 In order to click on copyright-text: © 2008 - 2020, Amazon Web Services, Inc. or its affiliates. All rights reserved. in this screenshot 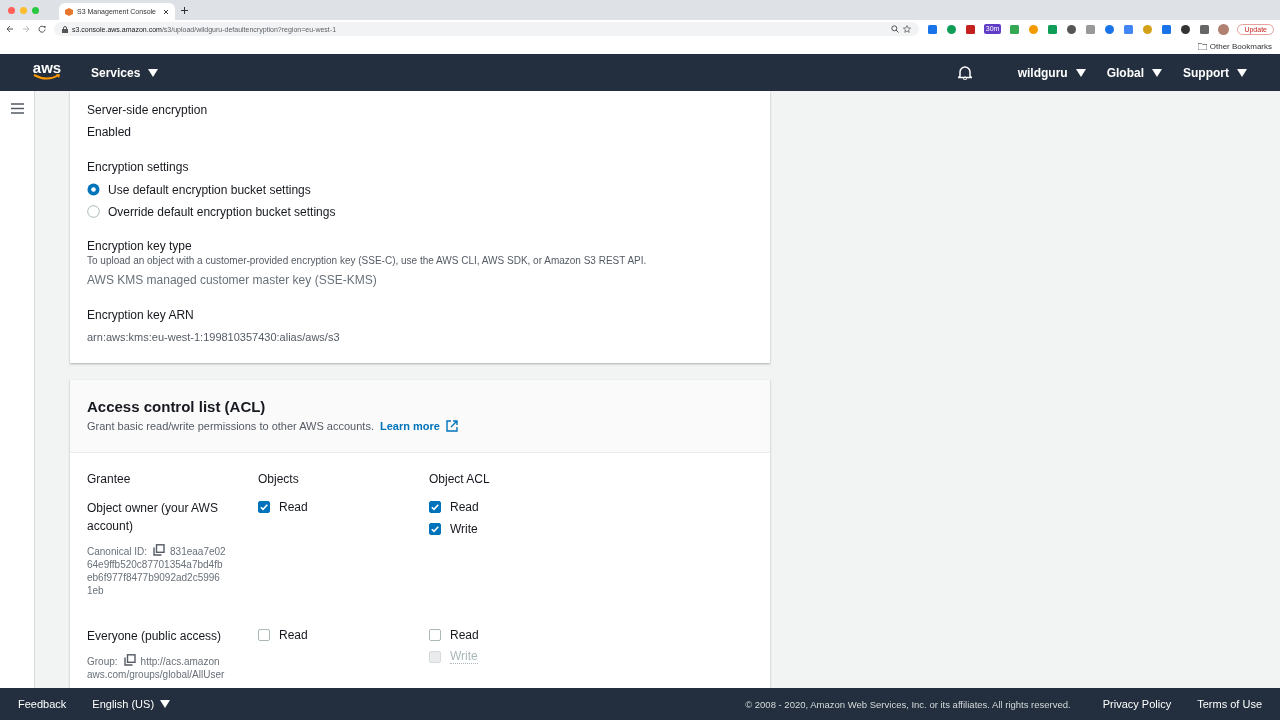, I will do `click(908, 704)`.